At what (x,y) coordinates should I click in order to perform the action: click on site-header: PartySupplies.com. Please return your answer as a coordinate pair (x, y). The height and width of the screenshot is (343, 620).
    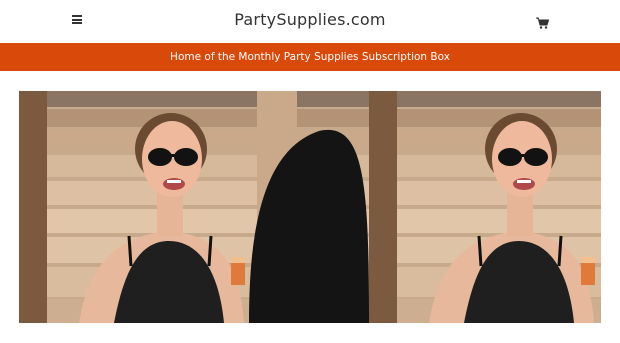
    Looking at the image, I should click on (310, 21).